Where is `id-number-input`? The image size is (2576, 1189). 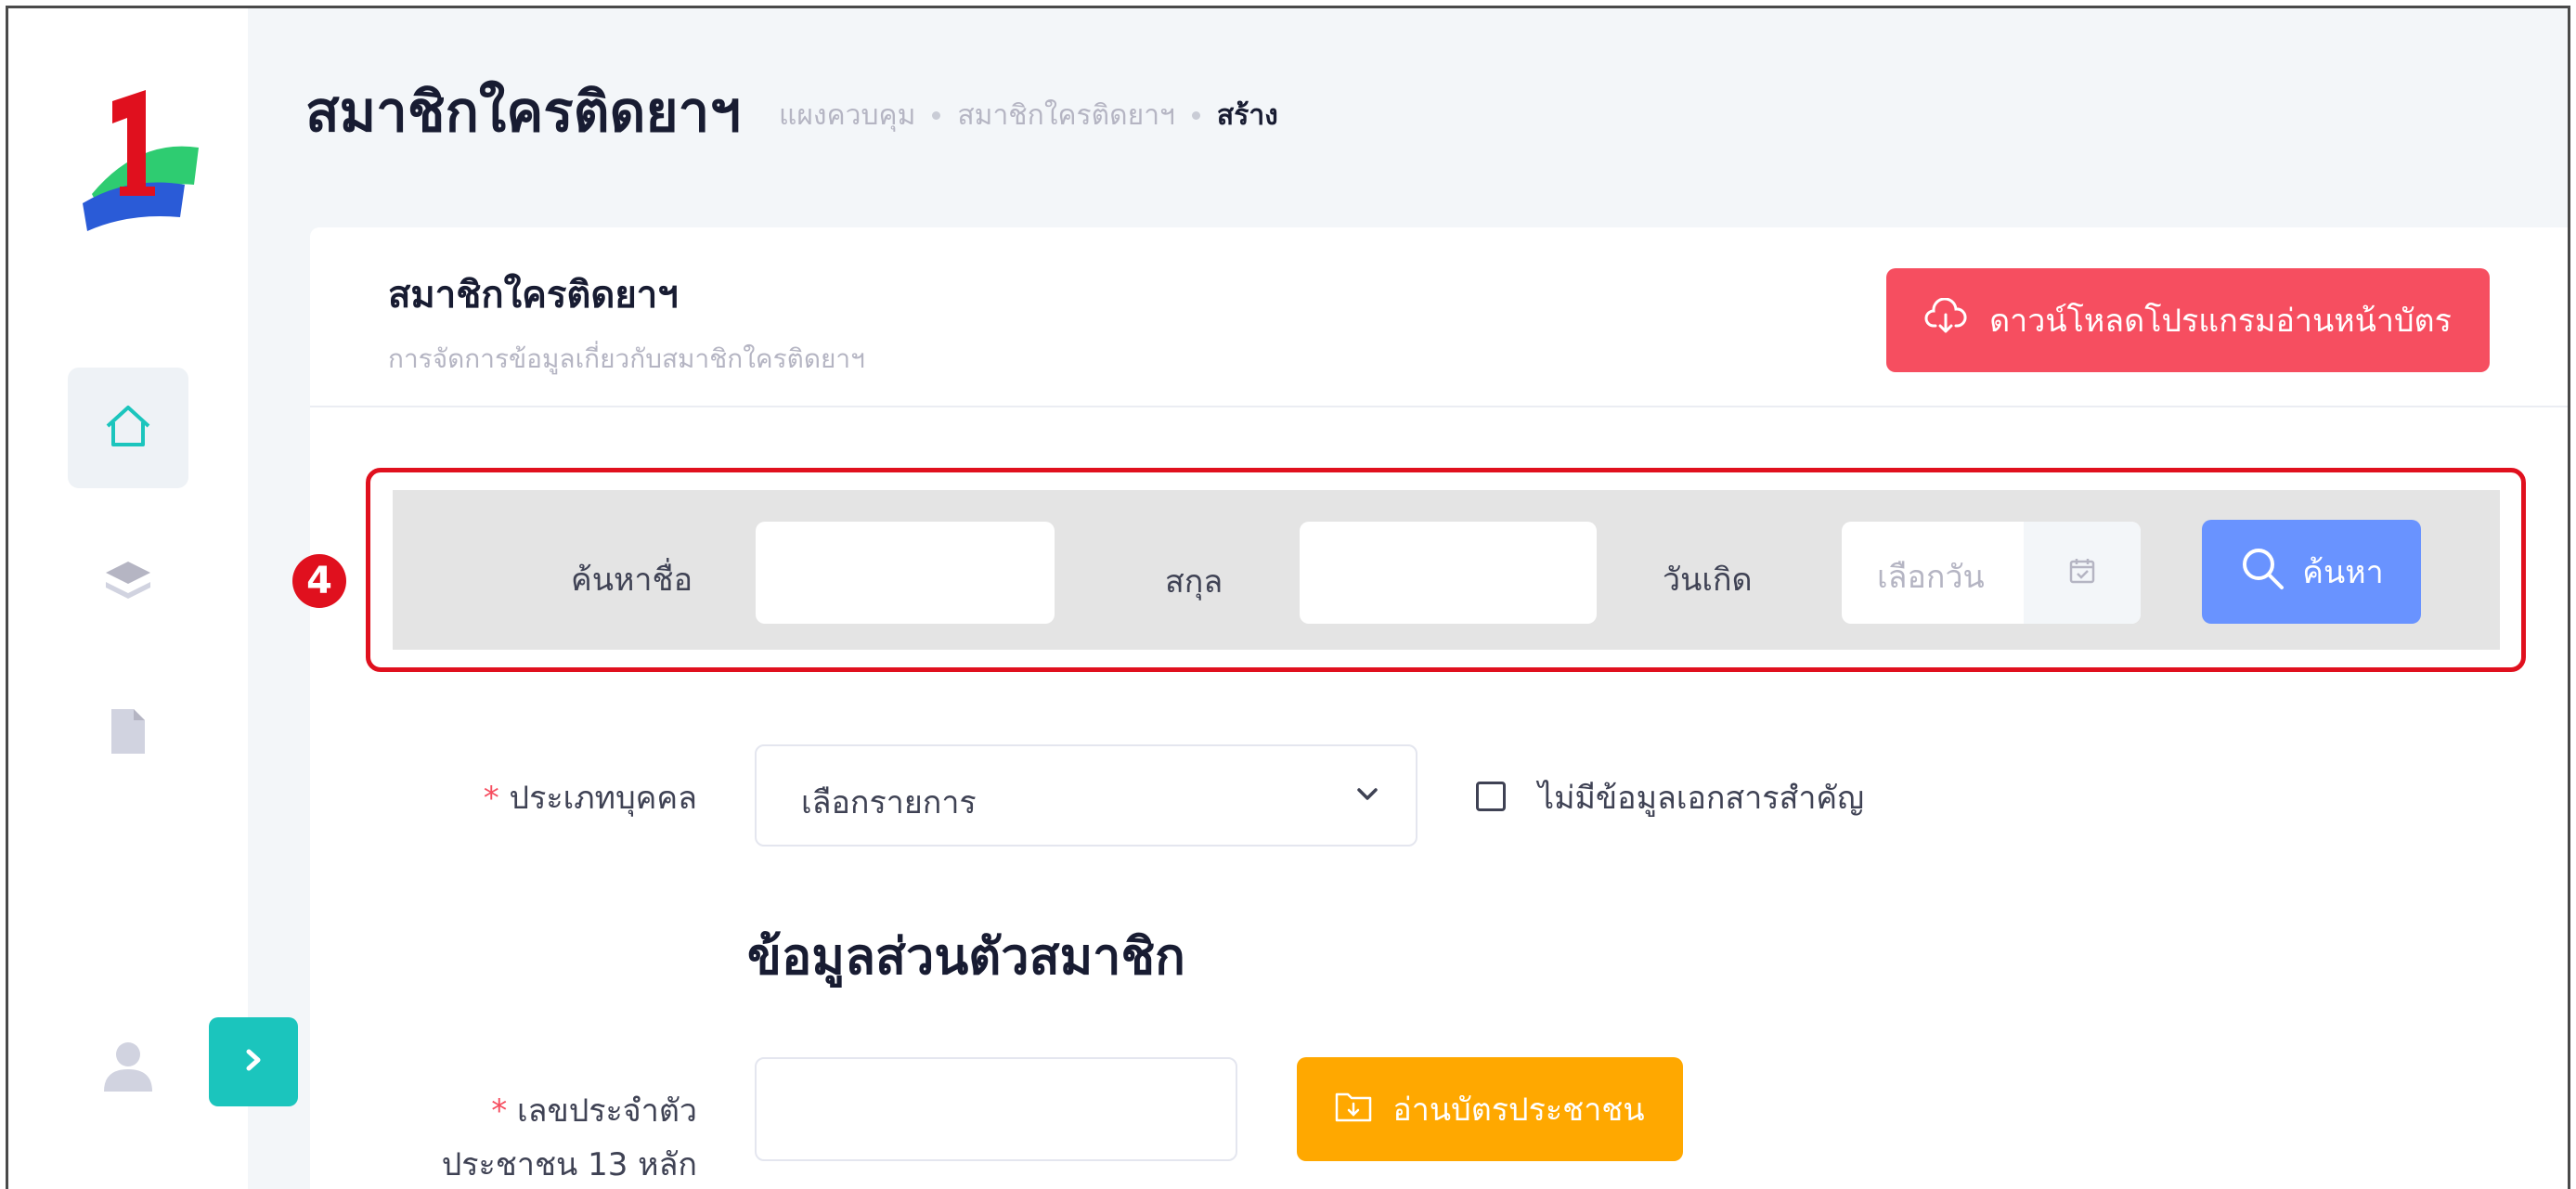 id-number-input is located at coordinates (996, 1109).